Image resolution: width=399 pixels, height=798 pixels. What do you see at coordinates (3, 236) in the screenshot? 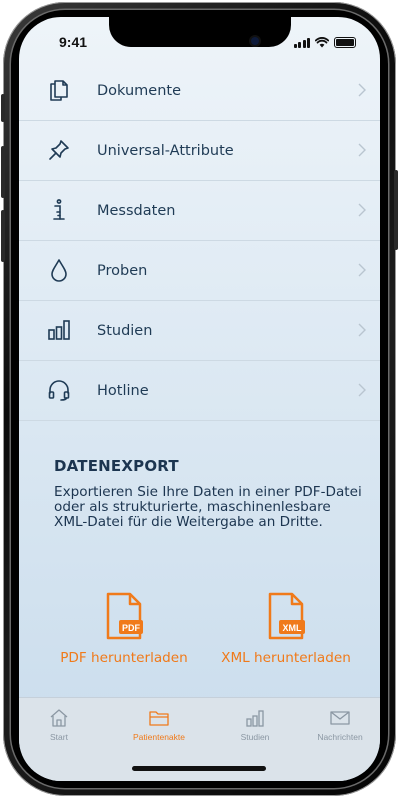
I see `volume-down-button` at bounding box center [3, 236].